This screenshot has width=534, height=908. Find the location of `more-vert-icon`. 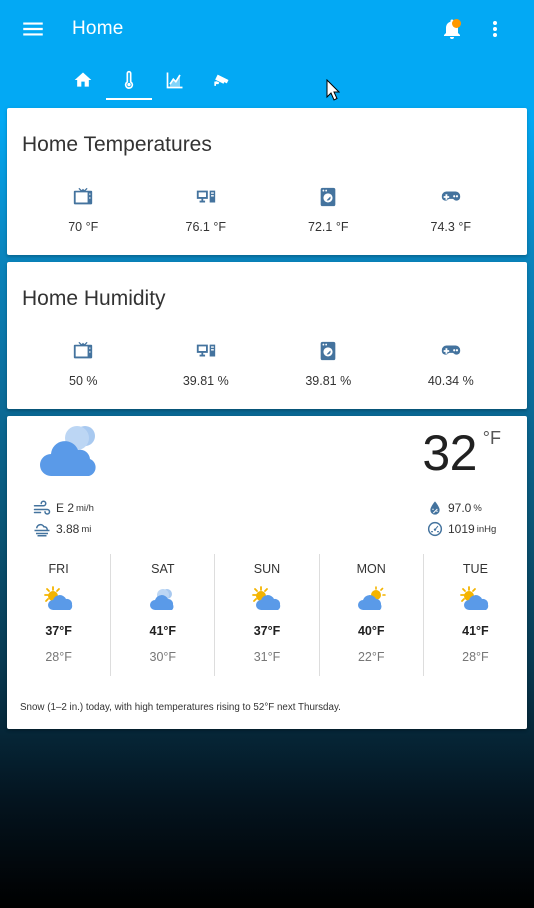

more-vert-icon is located at coordinates (495, 29).